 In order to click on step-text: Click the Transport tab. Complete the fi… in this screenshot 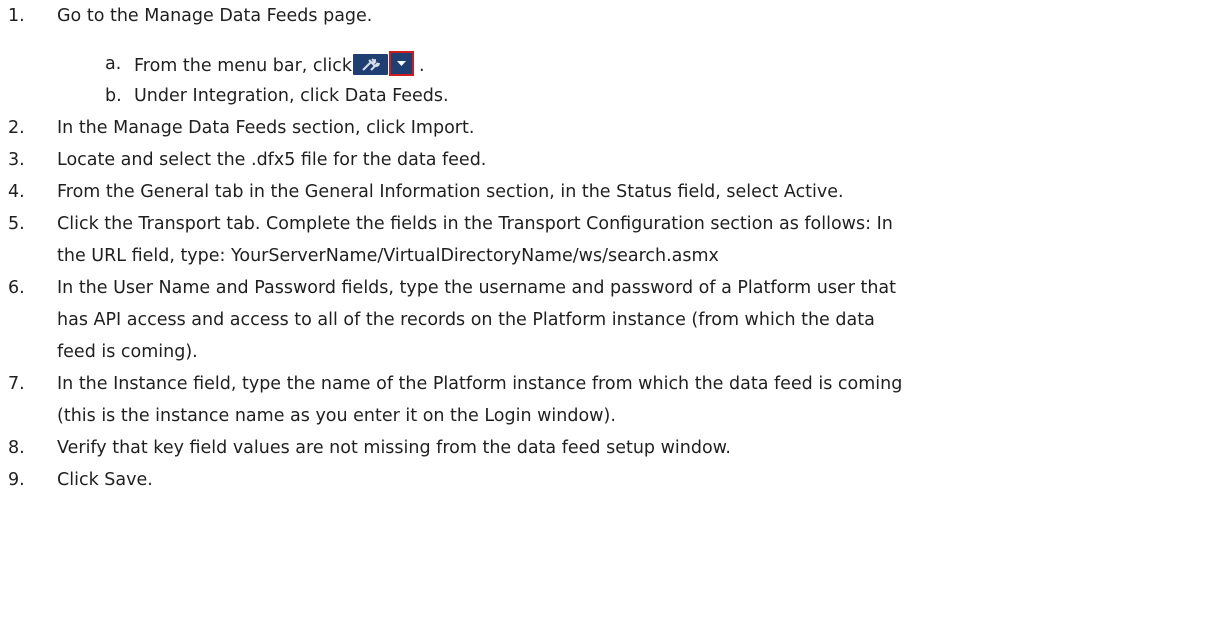, I will do `click(475, 224)`.